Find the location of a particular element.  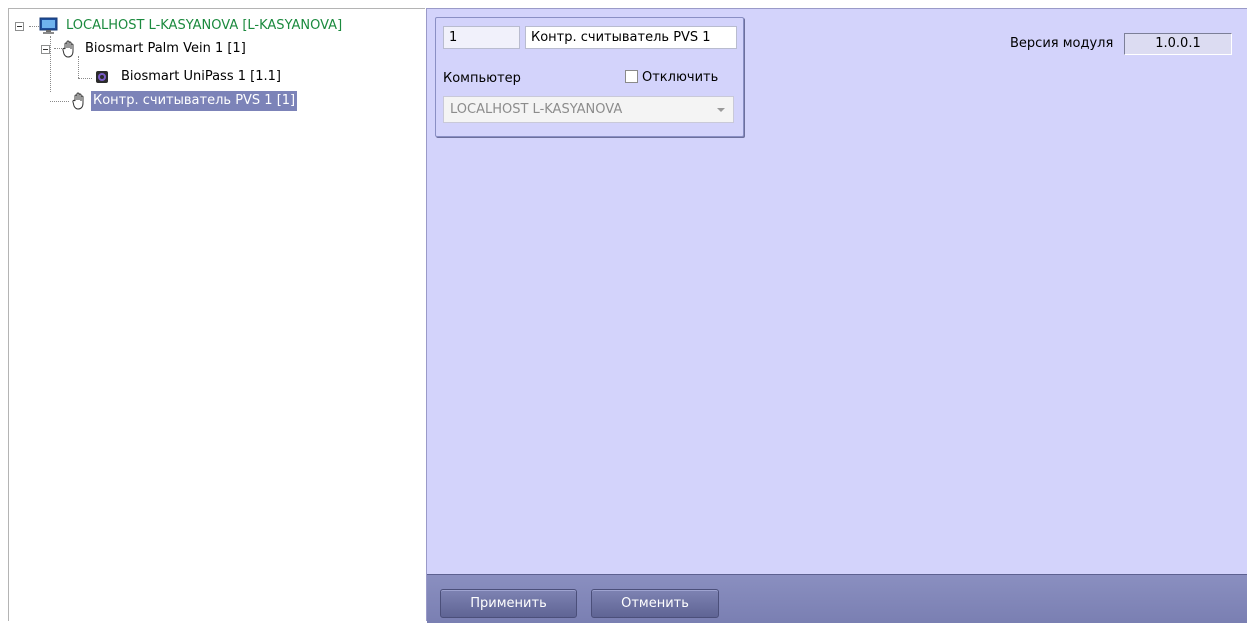

version-label: Версия модуля is located at coordinates (1062, 43).